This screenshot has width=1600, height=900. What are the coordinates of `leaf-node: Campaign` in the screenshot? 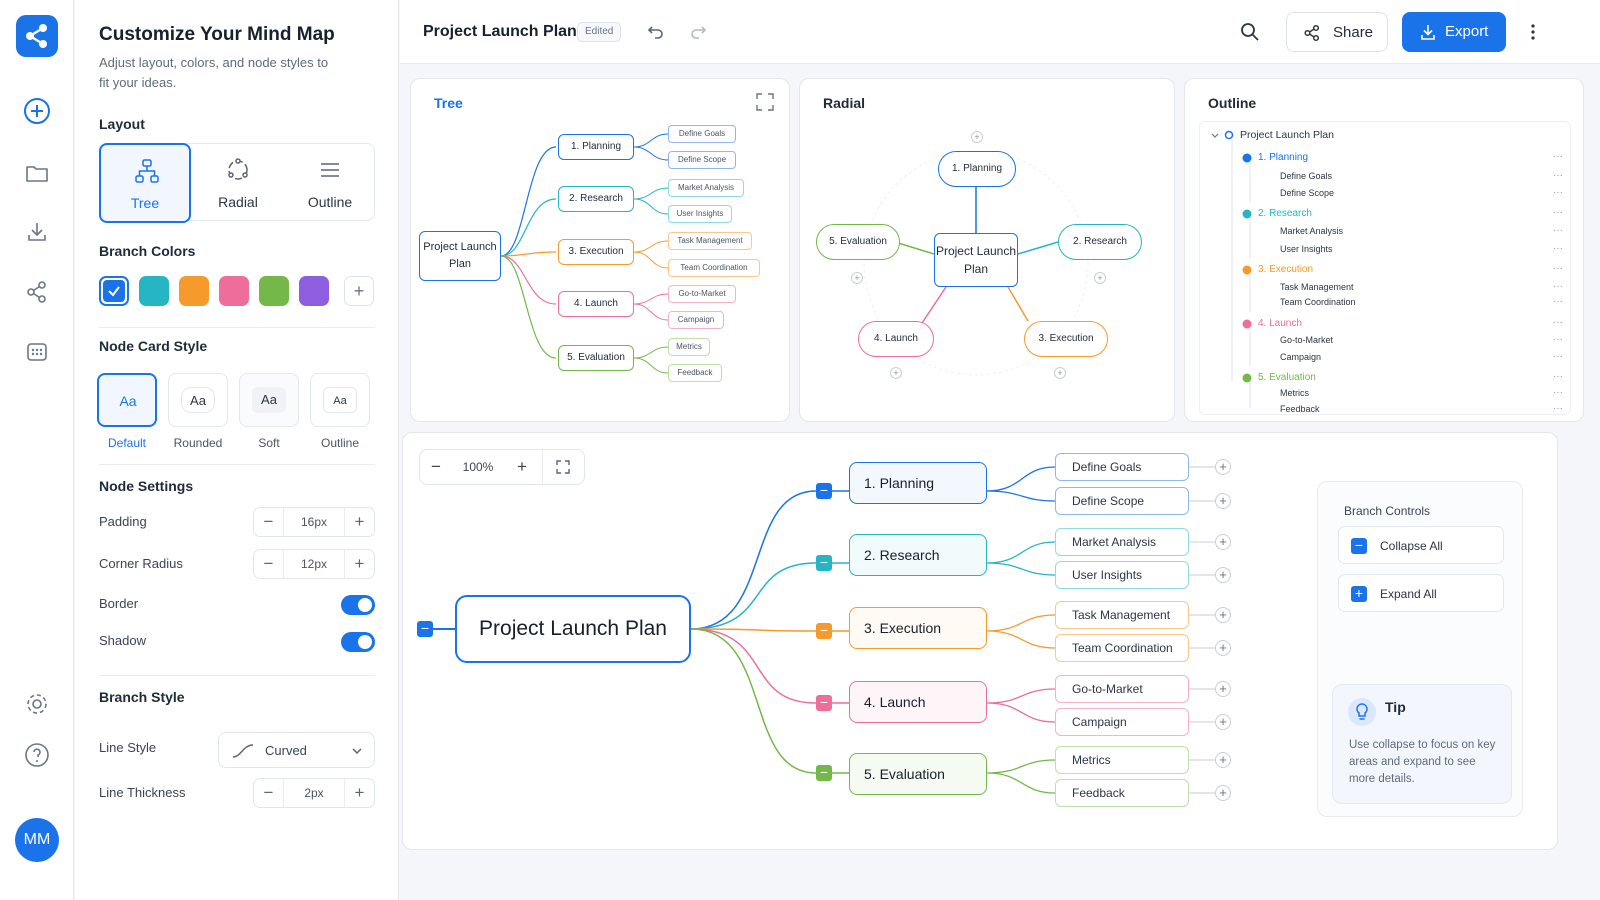 It's located at (1122, 722).